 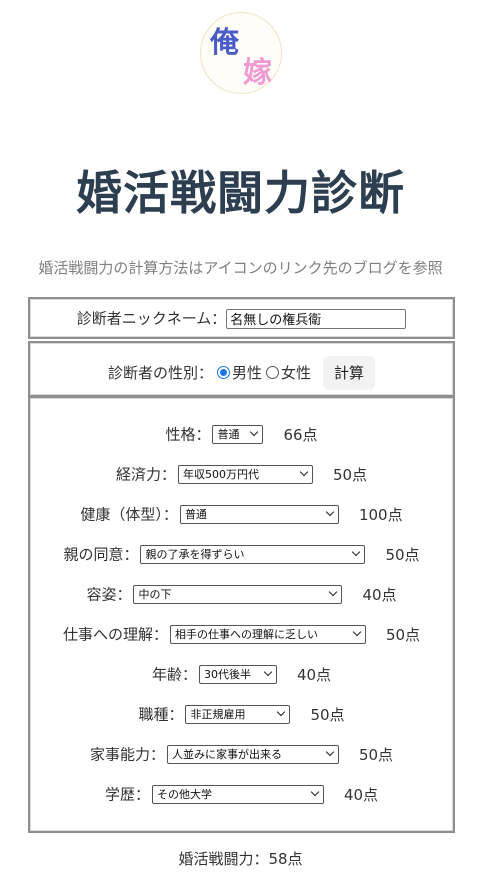 I want to click on housework-select: 人並みに家事が出来る, so click(x=252, y=754).